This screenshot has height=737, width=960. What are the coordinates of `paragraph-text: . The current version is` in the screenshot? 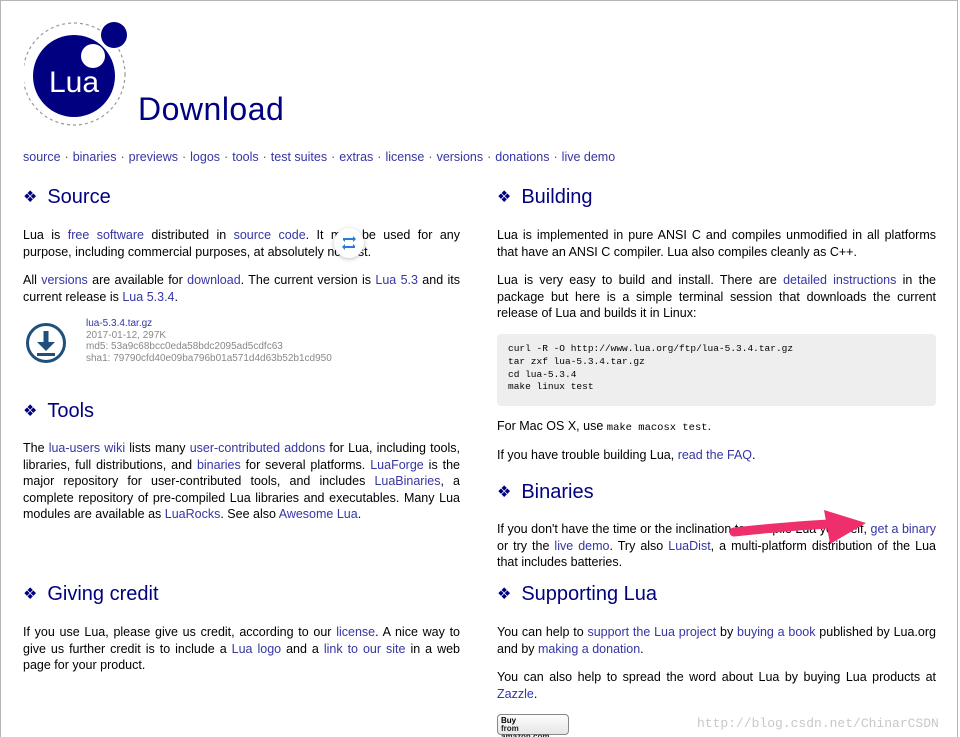 It's located at (308, 280).